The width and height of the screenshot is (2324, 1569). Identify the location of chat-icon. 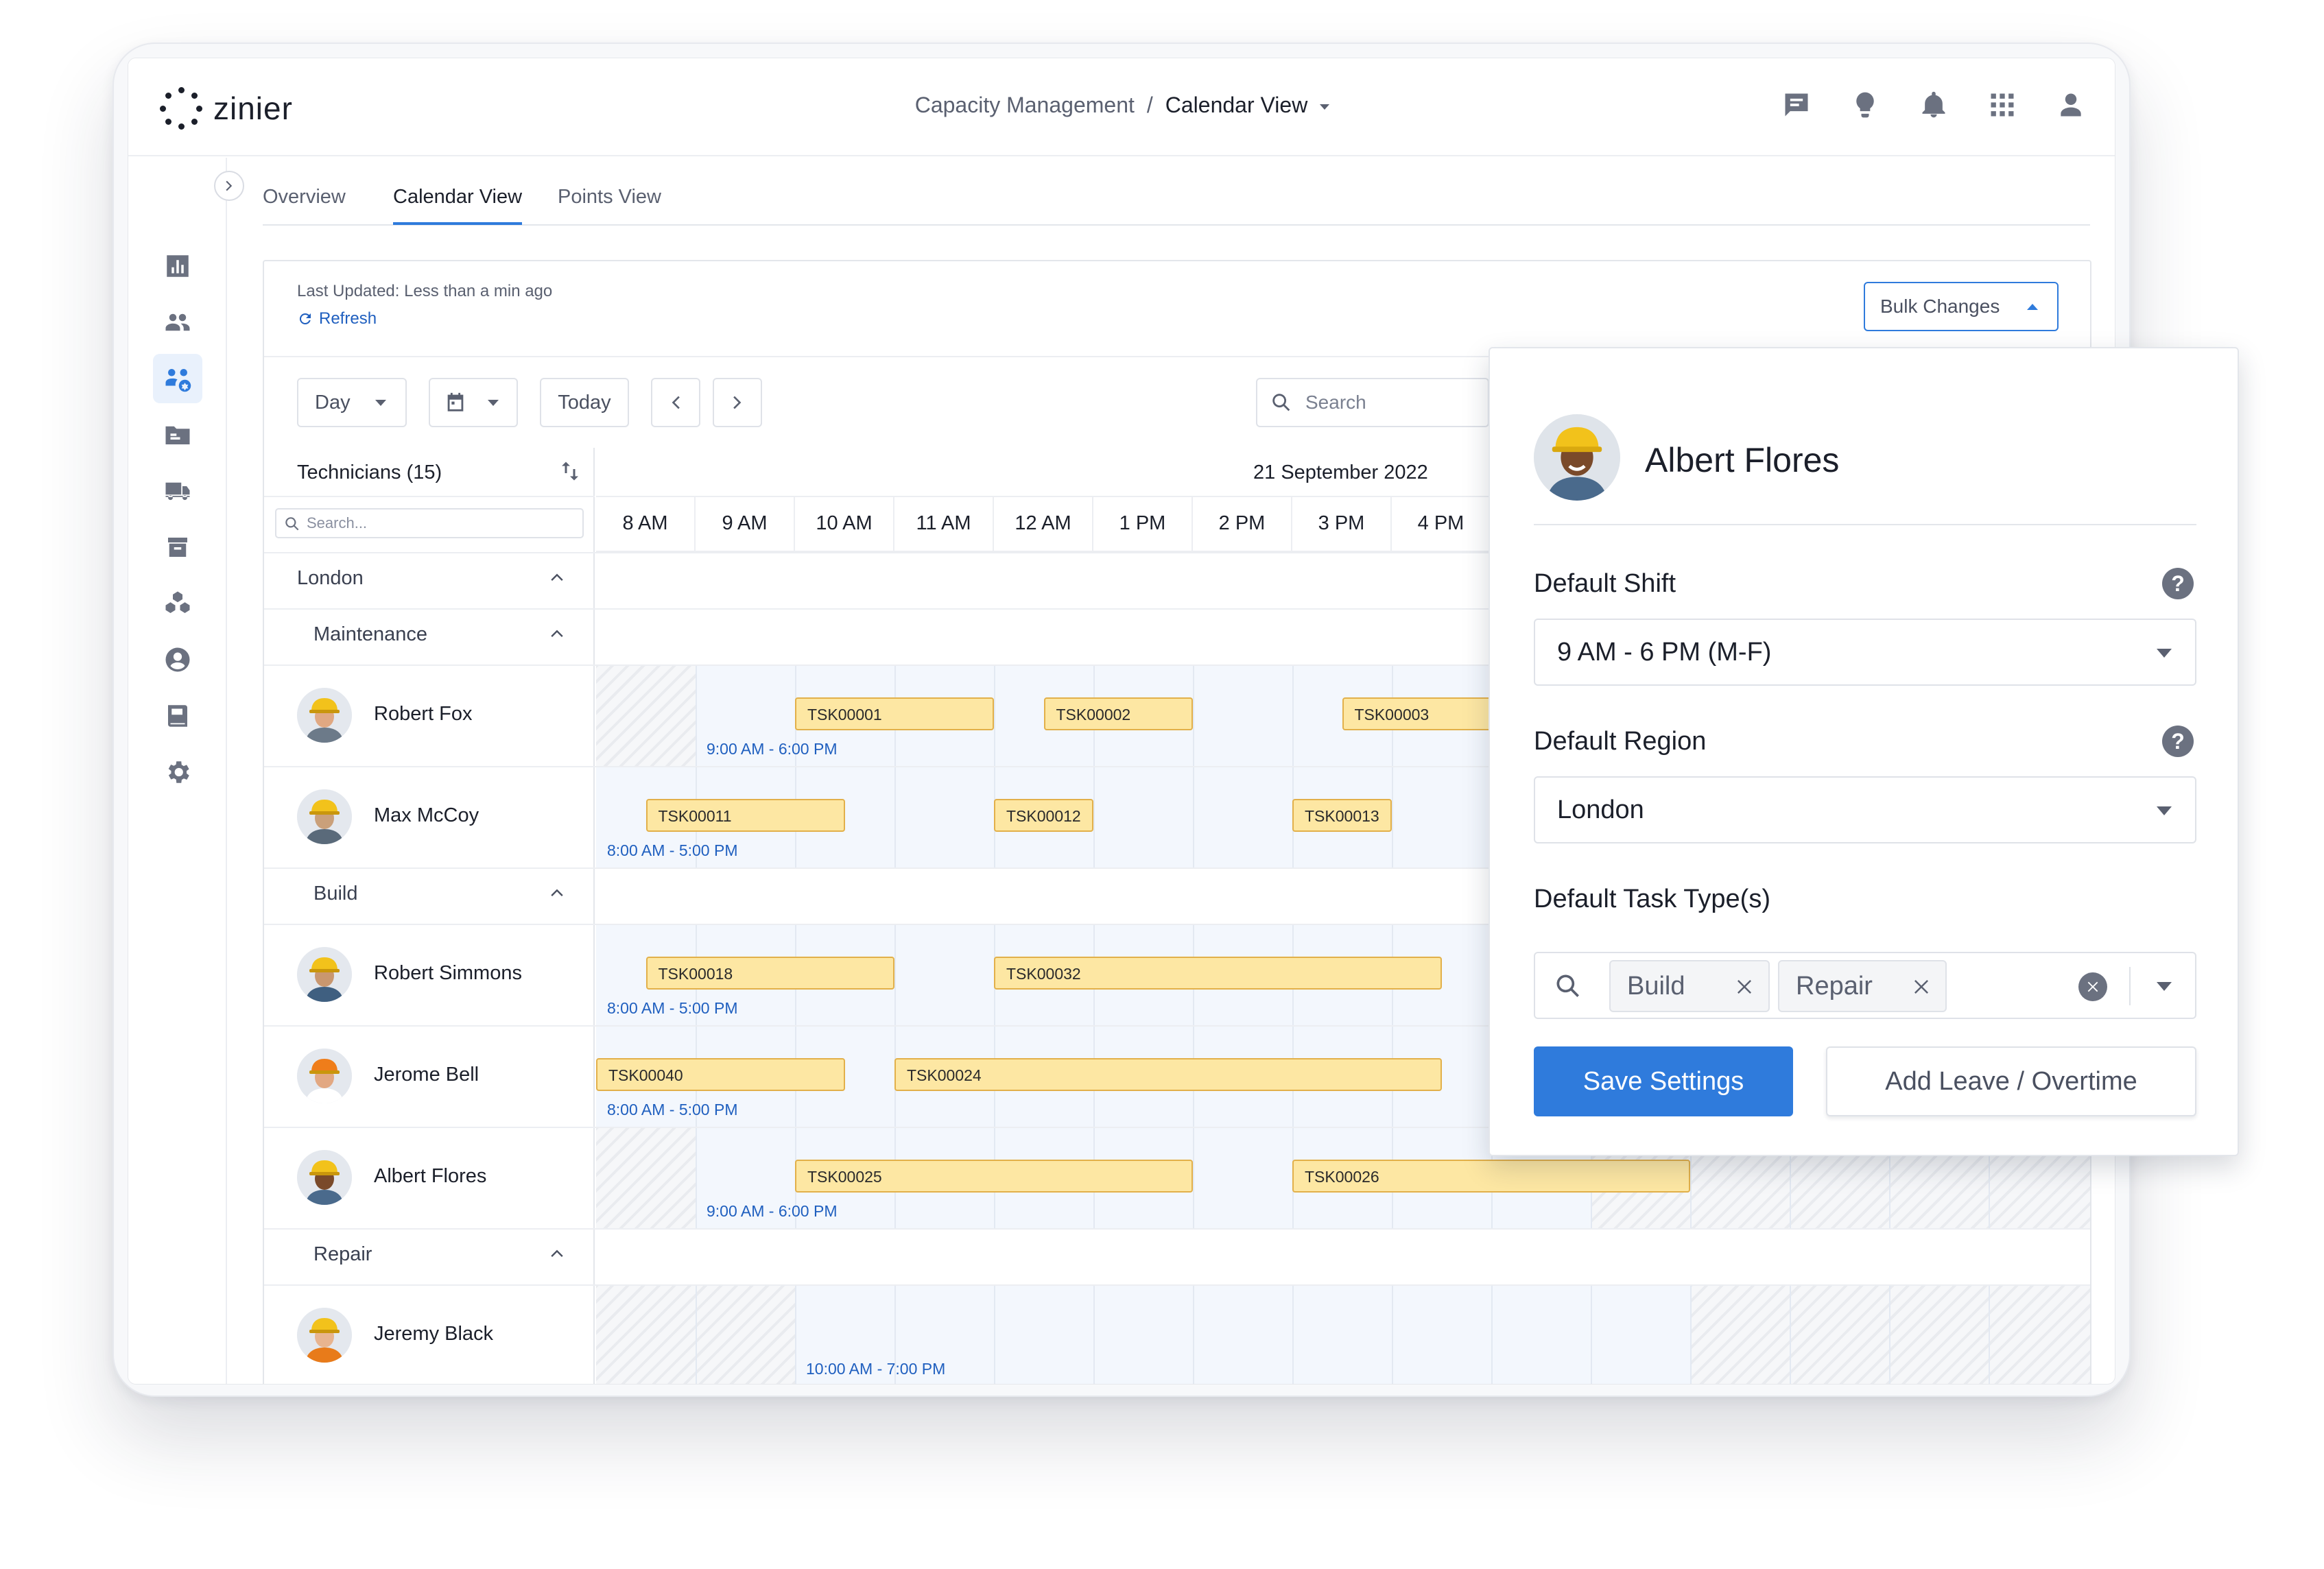
(1796, 105).